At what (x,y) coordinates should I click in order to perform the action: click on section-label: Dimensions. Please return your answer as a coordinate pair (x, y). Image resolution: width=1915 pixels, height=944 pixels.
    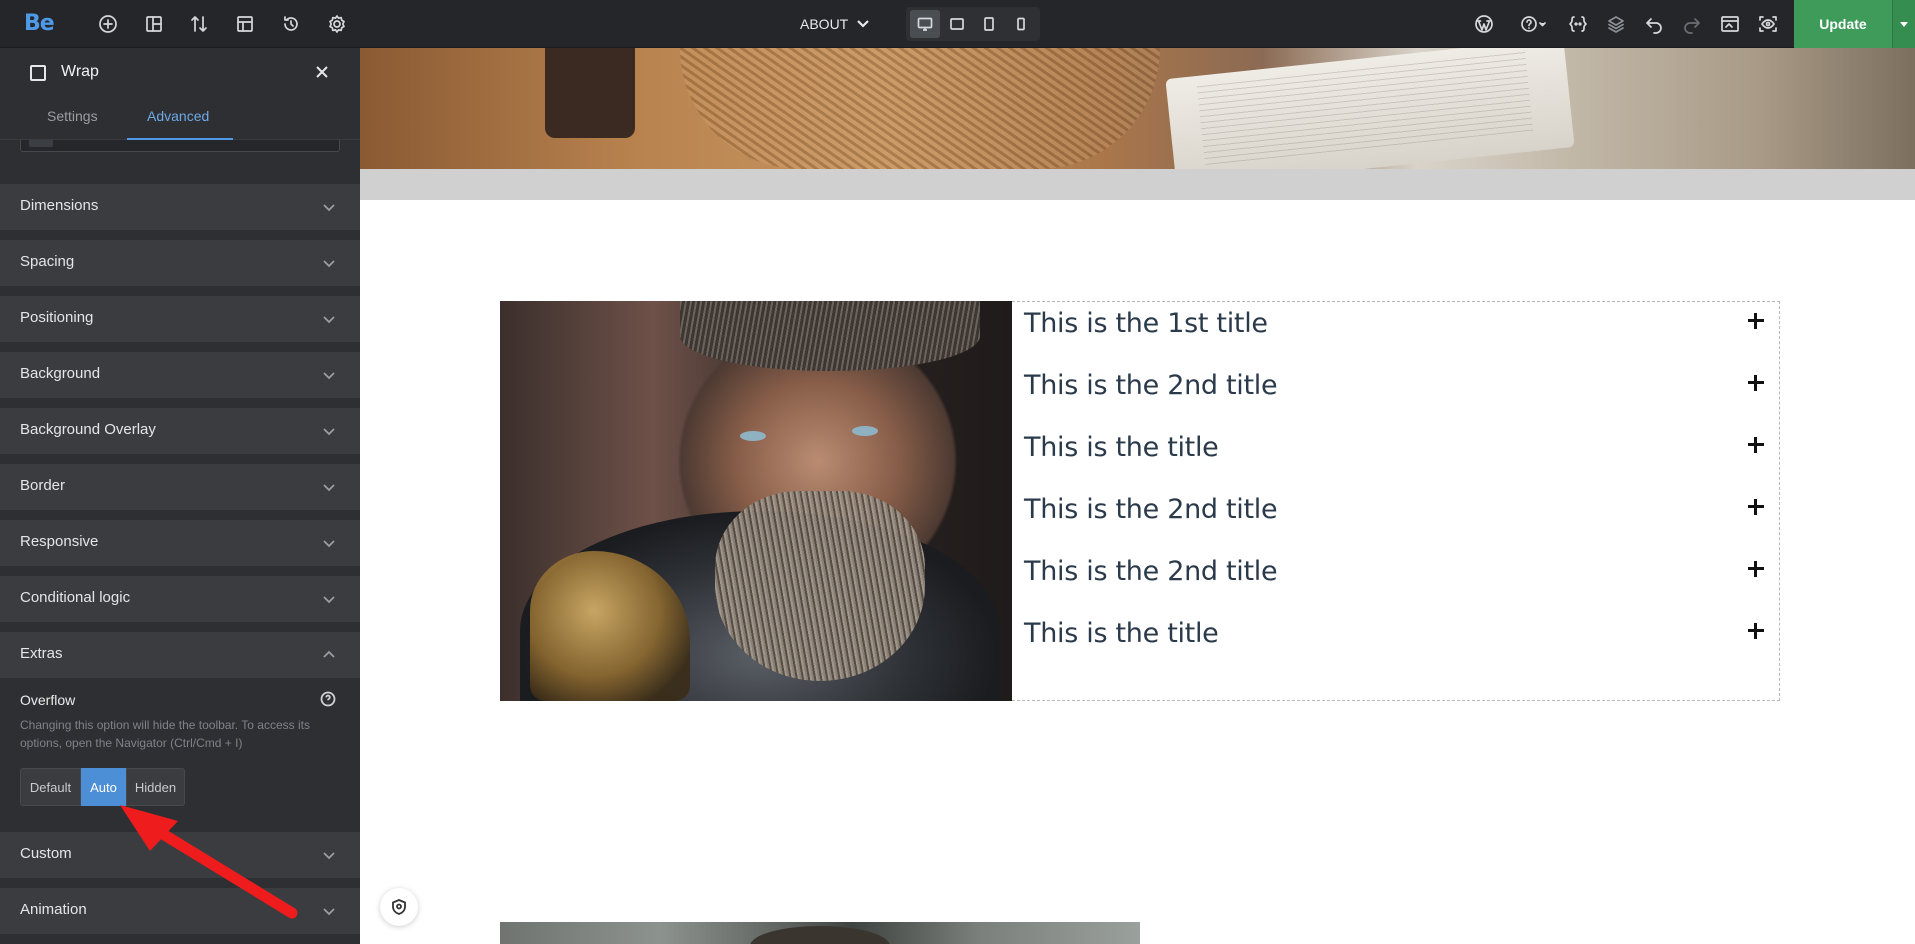
    Looking at the image, I should click on (59, 205).